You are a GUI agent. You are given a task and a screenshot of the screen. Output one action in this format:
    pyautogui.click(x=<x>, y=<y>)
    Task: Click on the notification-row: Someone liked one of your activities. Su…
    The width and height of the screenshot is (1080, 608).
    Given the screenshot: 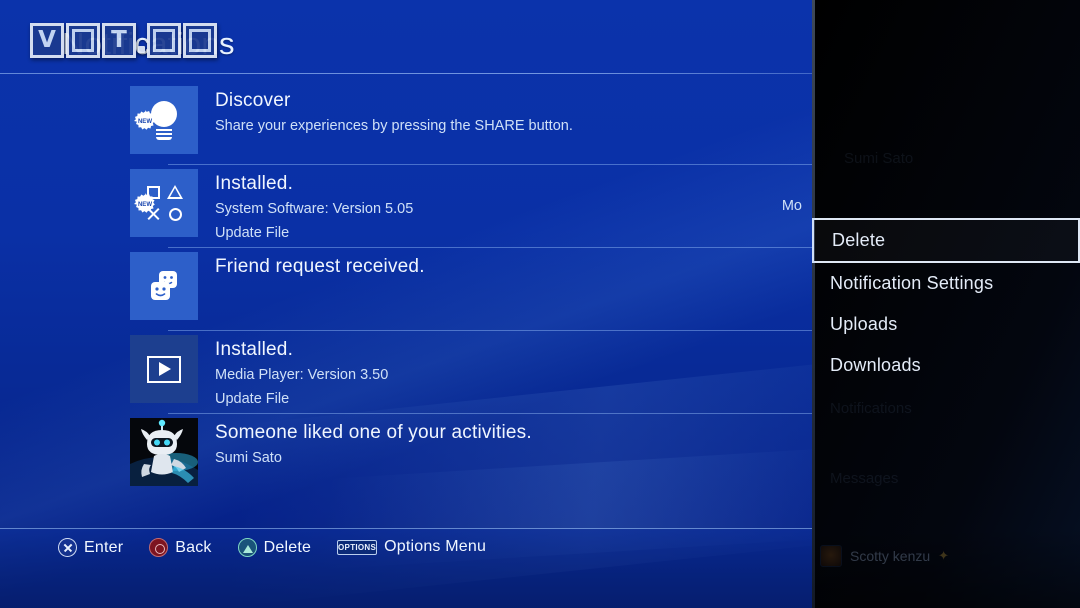 What is the action you would take?
    pyautogui.click(x=406, y=455)
    